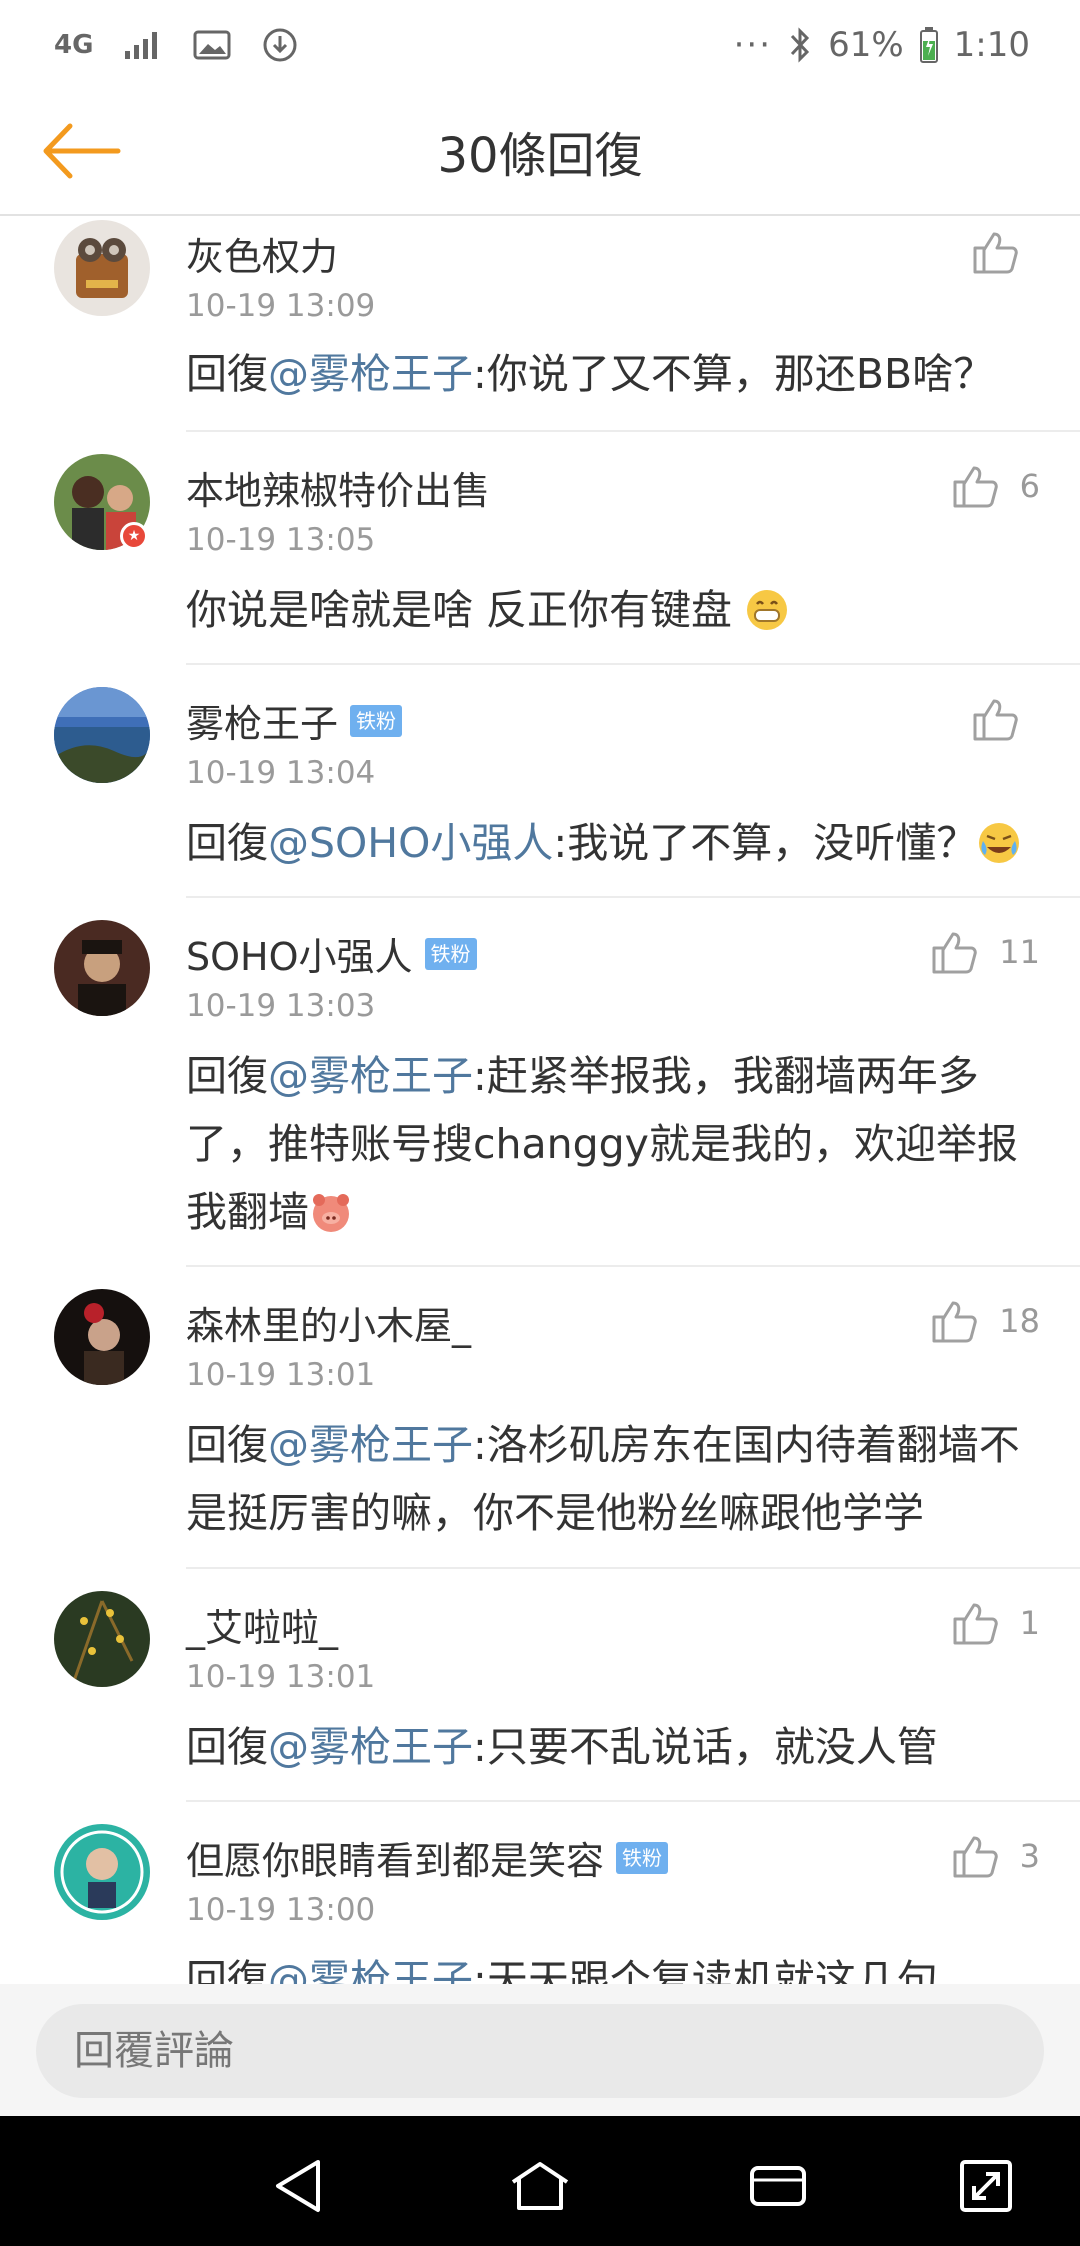 The width and height of the screenshot is (1080, 2246). What do you see at coordinates (281, 306) in the screenshot?
I see `comment-time: 10-19 13:09` at bounding box center [281, 306].